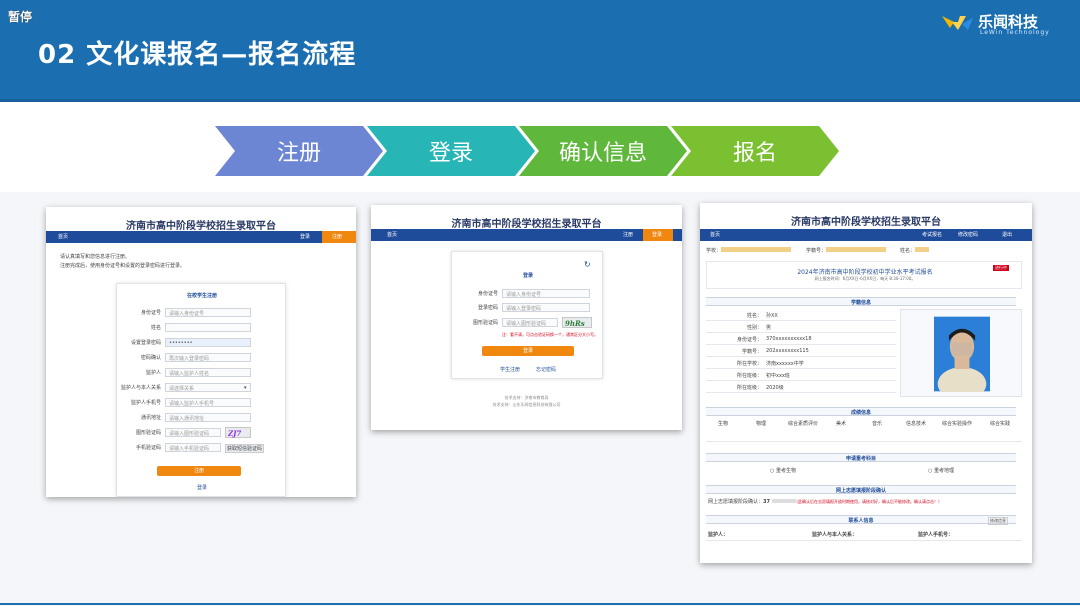 This screenshot has width=1080, height=608. What do you see at coordinates (208, 372) in the screenshot?
I see `guardian-input: 请输入监护人姓名` at bounding box center [208, 372].